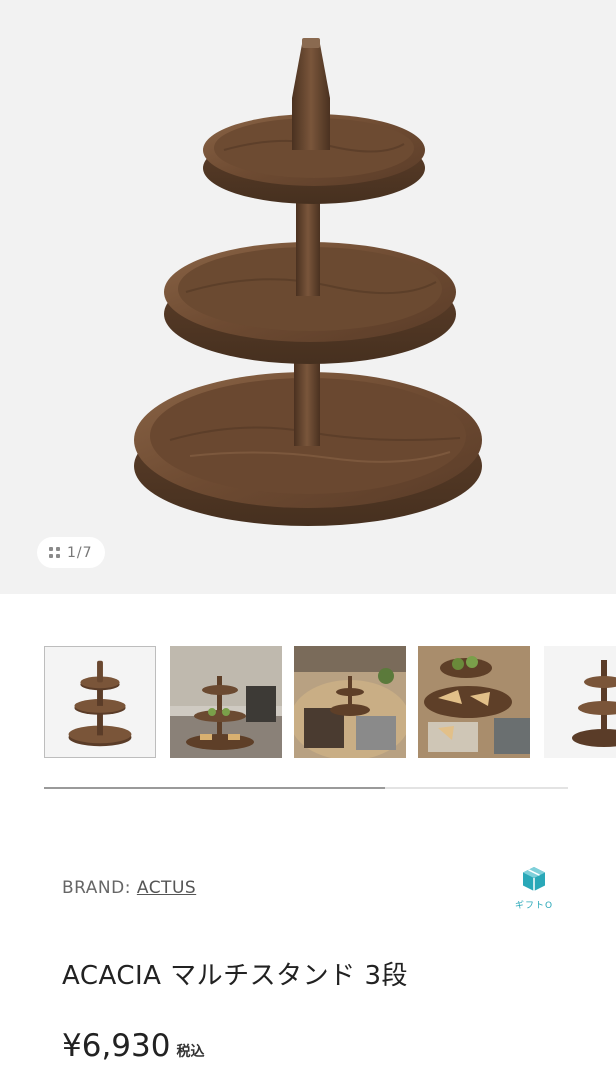 Image resolution: width=616 pixels, height=1080 pixels. I want to click on thumb-stand-partial, so click(580, 702).